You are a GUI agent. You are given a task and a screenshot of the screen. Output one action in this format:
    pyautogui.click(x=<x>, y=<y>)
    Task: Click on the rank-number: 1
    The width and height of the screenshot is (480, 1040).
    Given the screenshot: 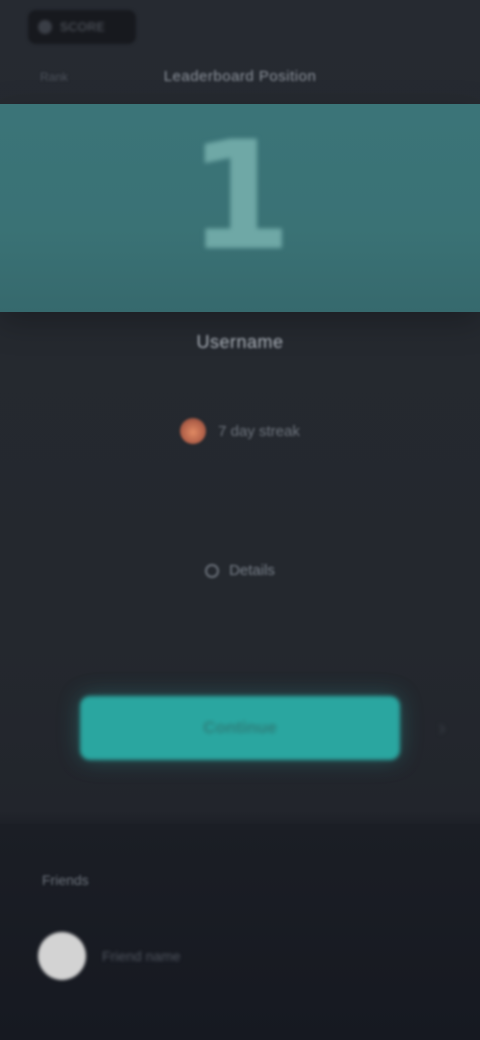 What is the action you would take?
    pyautogui.click(x=240, y=197)
    